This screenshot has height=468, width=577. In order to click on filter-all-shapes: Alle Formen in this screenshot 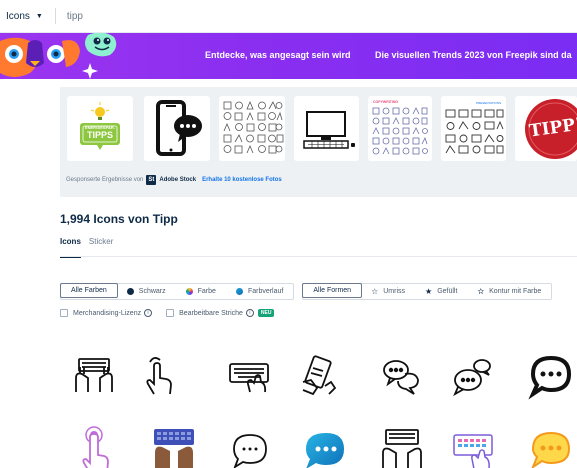, I will do `click(332, 290)`.